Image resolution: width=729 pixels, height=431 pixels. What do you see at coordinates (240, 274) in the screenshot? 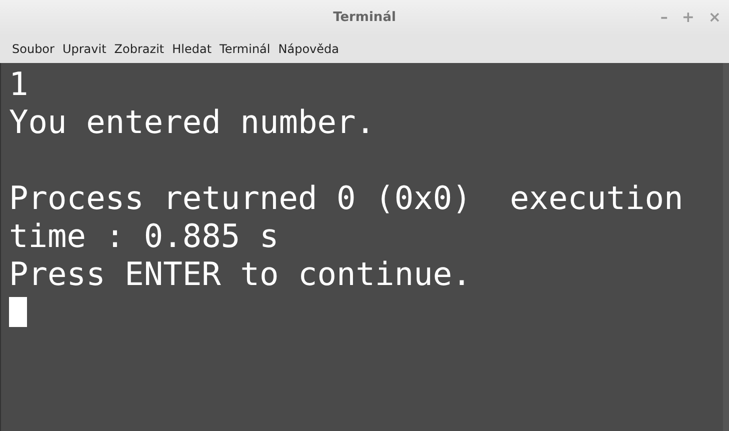
I see `terminal-line: Press ENTER to continue.` at bounding box center [240, 274].